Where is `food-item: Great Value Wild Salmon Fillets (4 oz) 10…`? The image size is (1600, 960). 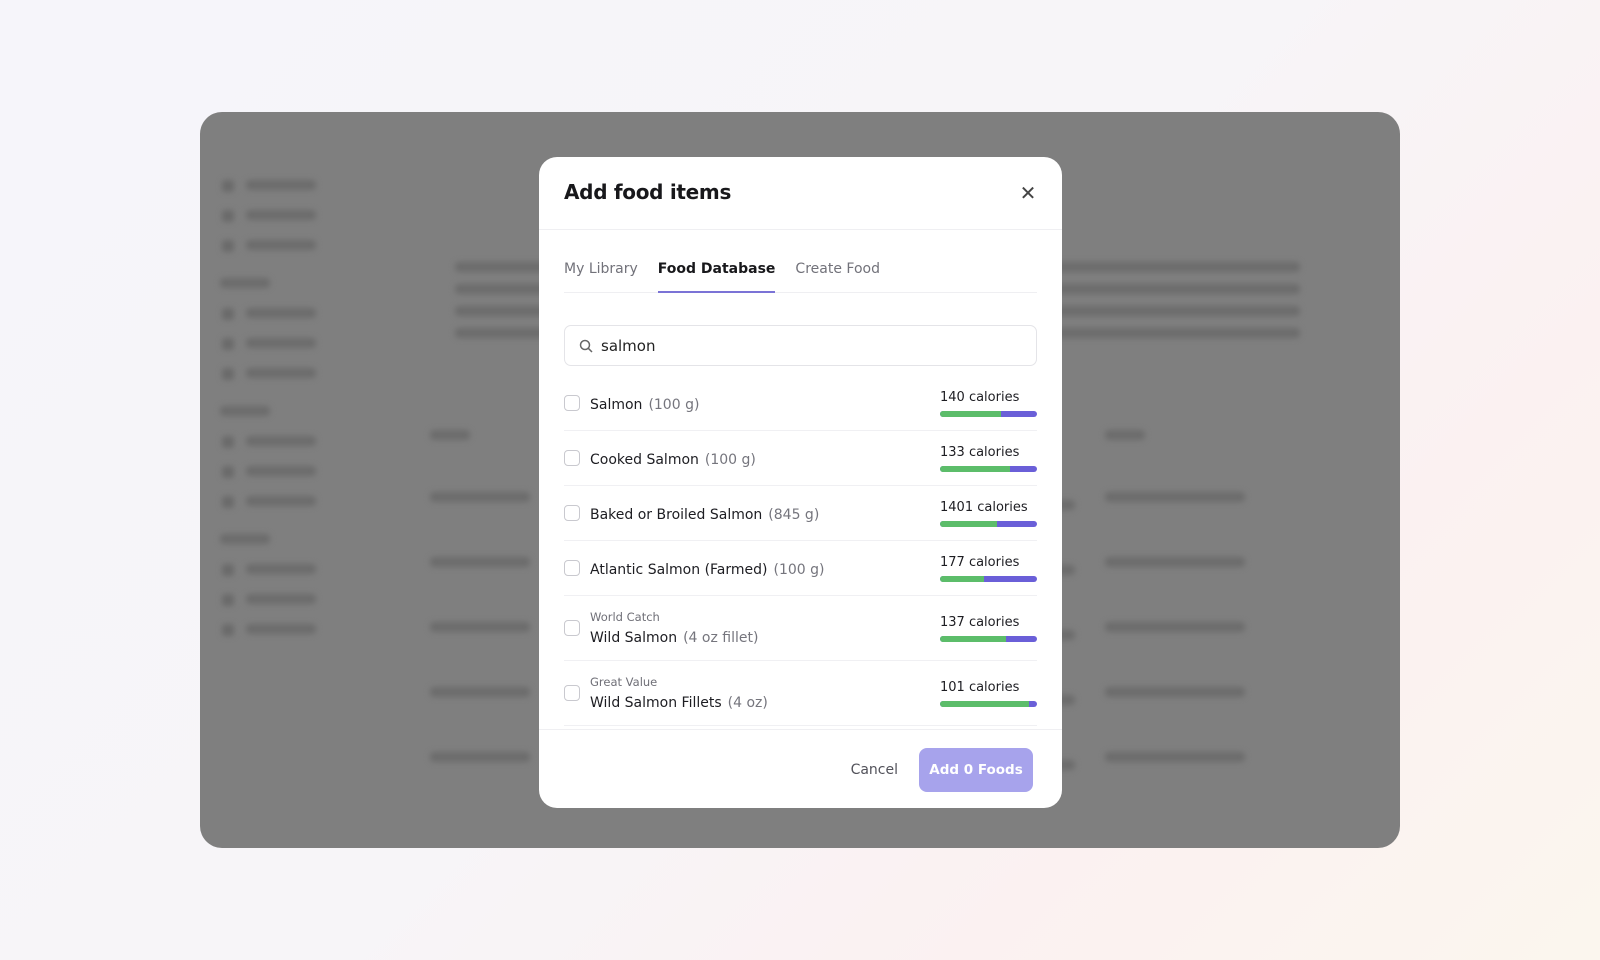
food-item: Great Value Wild Salmon Fillets (4 oz) 10… is located at coordinates (800, 693).